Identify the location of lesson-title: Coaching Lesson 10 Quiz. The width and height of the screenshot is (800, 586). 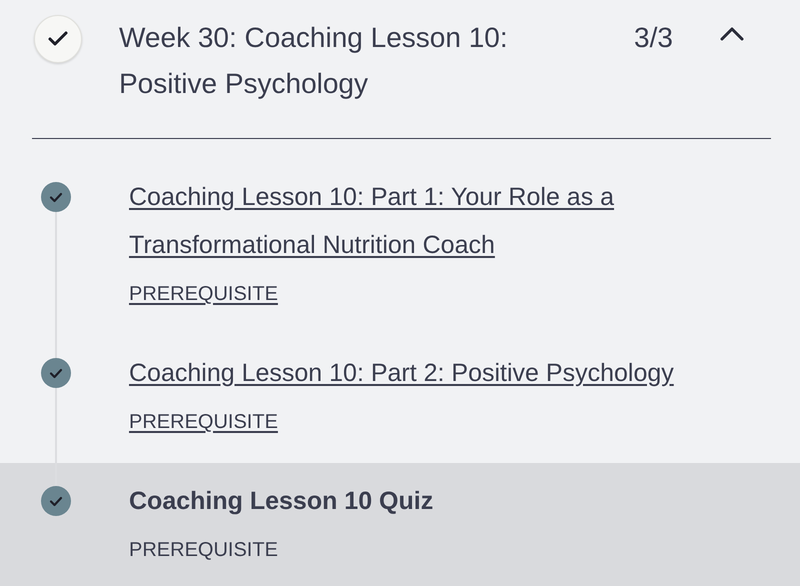
(281, 501).